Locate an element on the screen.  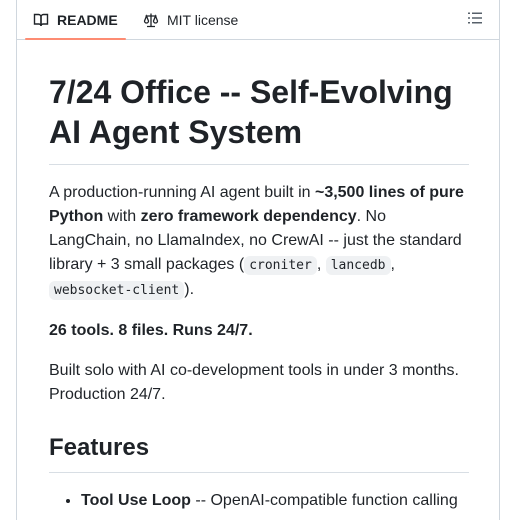
code-lancedb: lancedb is located at coordinates (358, 265).